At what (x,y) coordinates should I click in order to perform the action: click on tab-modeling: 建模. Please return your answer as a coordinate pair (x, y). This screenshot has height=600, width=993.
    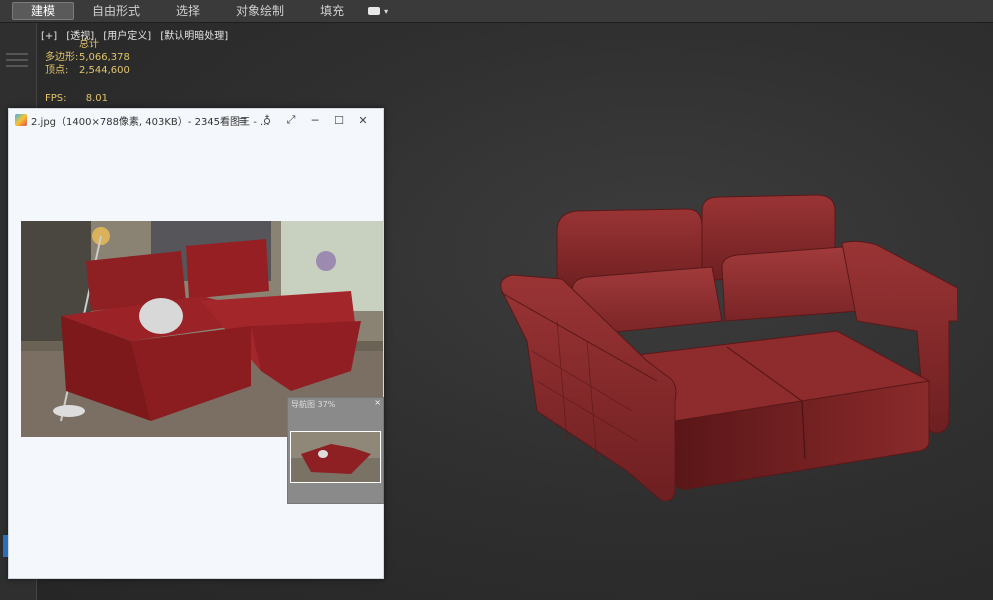
    Looking at the image, I should click on (43, 11).